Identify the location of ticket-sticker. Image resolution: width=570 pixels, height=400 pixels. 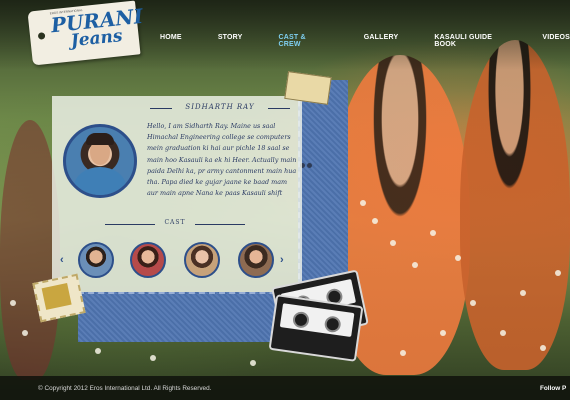
(308, 88).